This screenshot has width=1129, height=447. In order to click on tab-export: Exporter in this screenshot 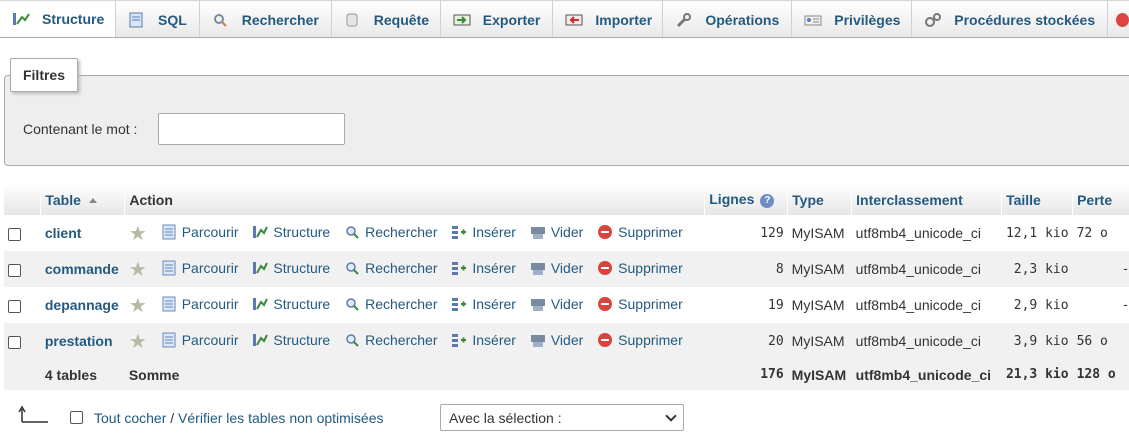, I will do `click(497, 18)`.